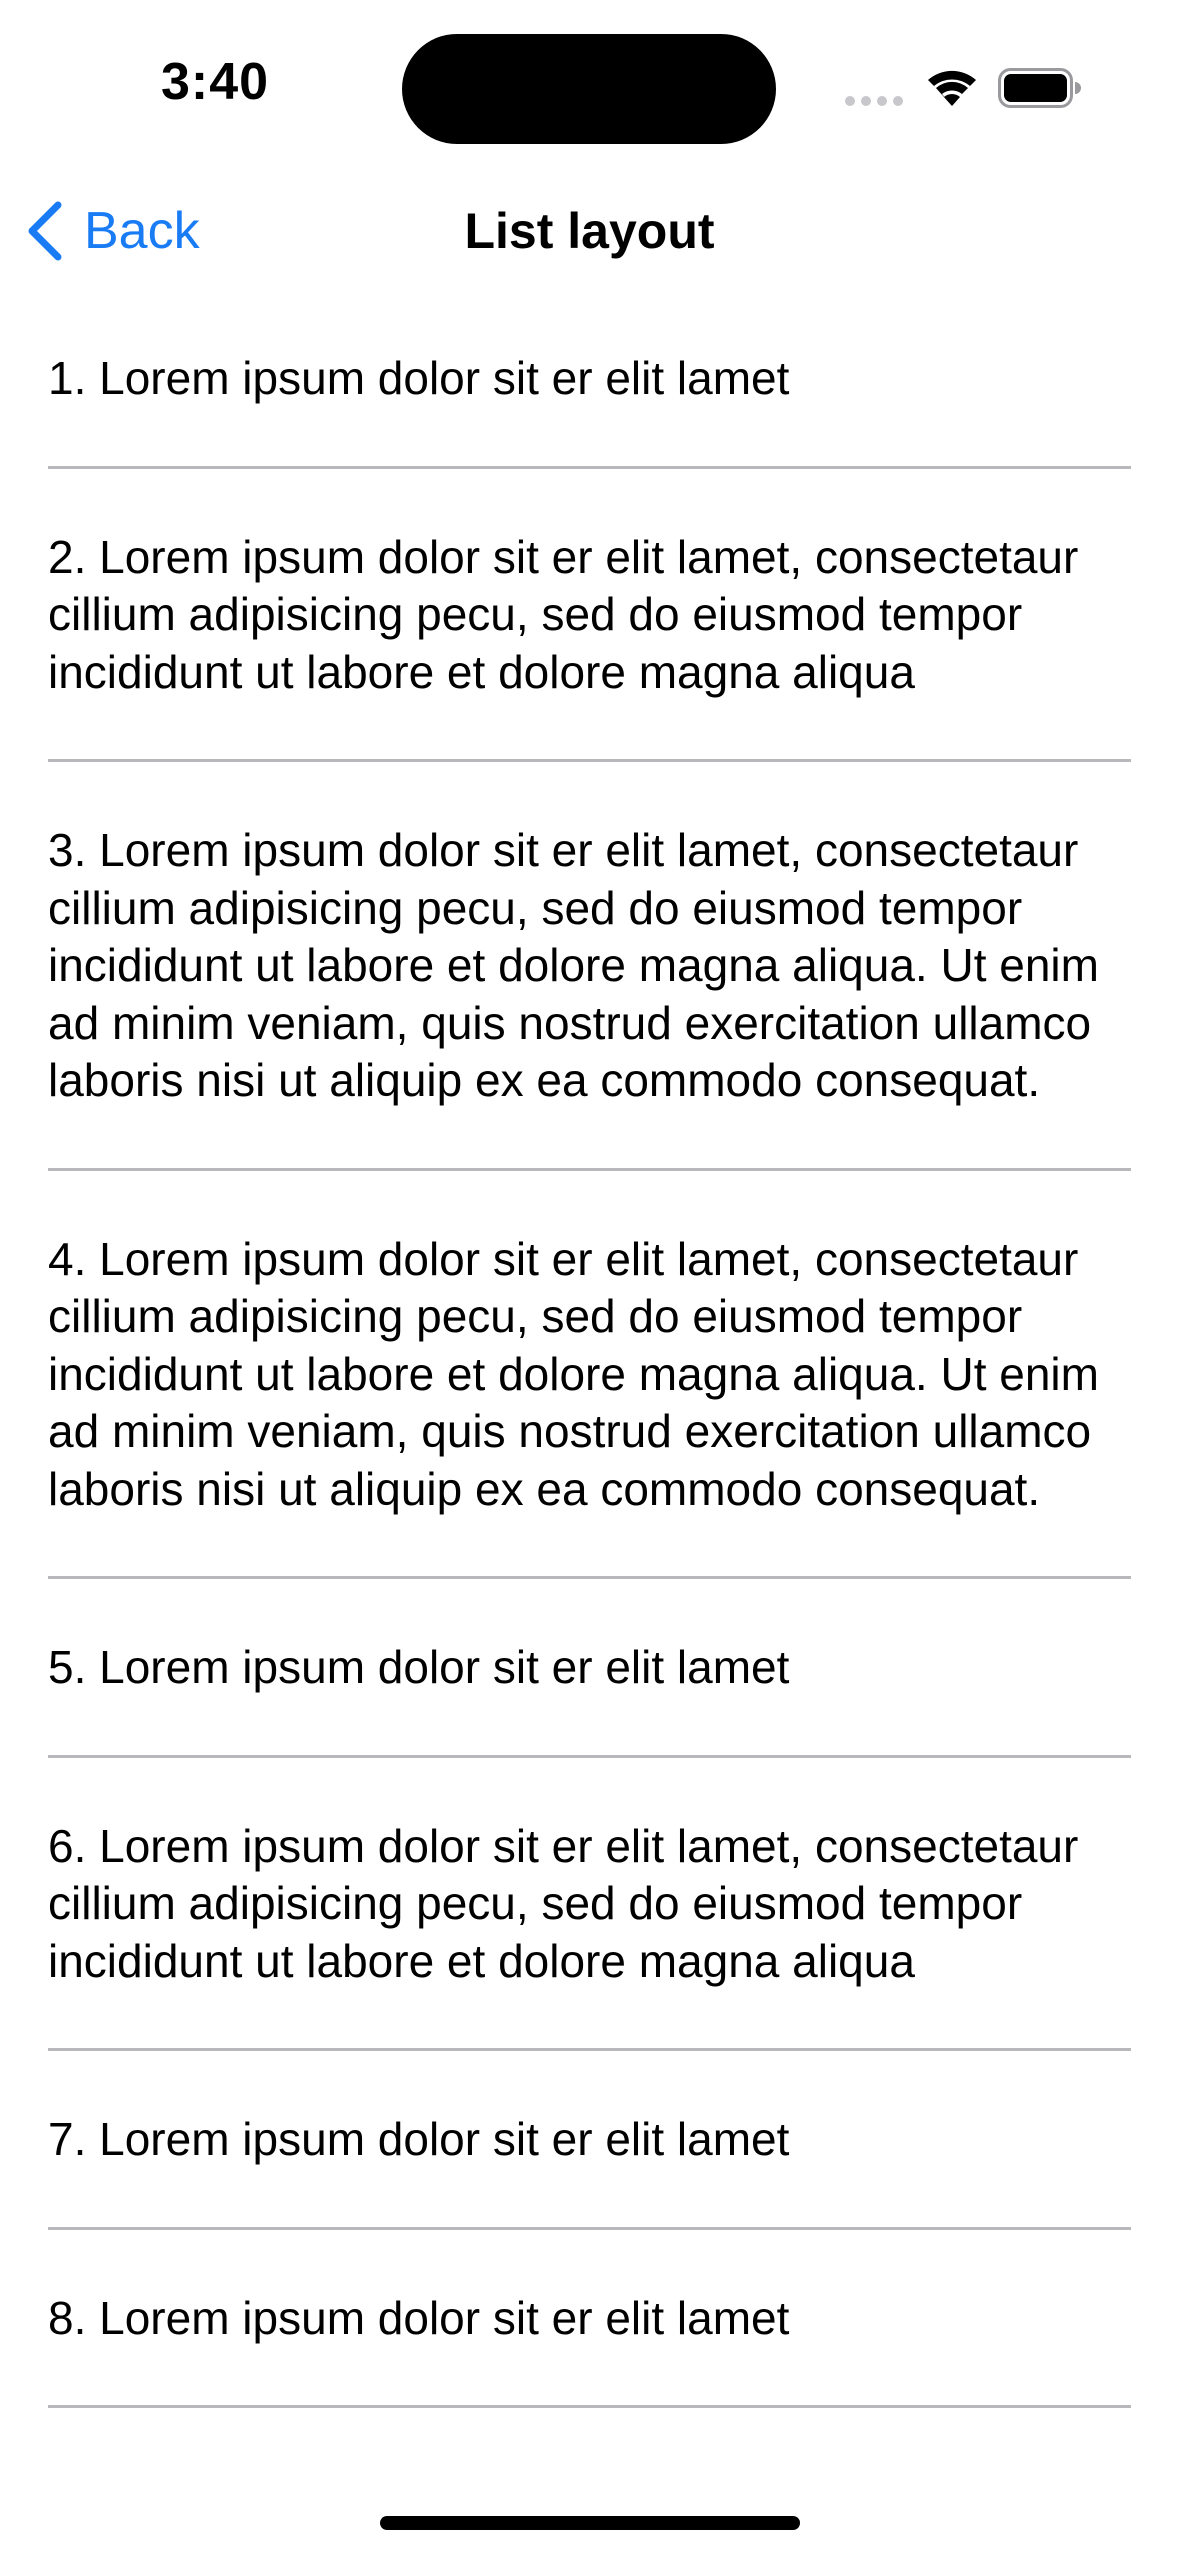 The height and width of the screenshot is (2556, 1179). What do you see at coordinates (952, 88) in the screenshot?
I see `wifi-icon` at bounding box center [952, 88].